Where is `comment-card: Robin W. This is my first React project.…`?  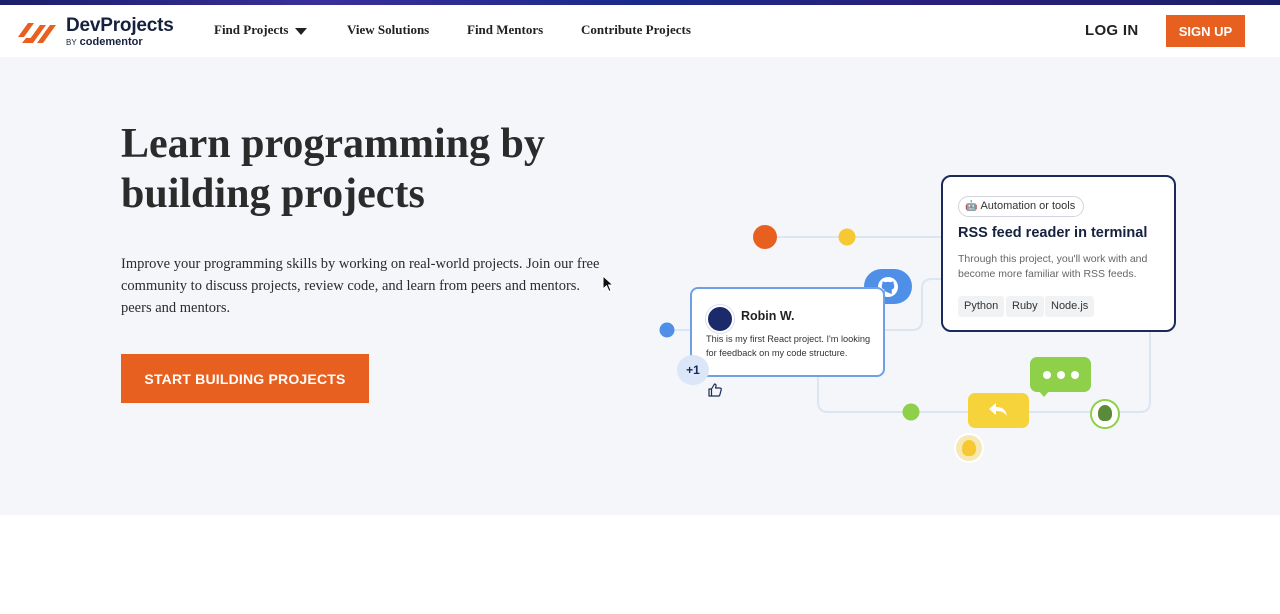 comment-card: Robin W. This is my first React project.… is located at coordinates (787, 332).